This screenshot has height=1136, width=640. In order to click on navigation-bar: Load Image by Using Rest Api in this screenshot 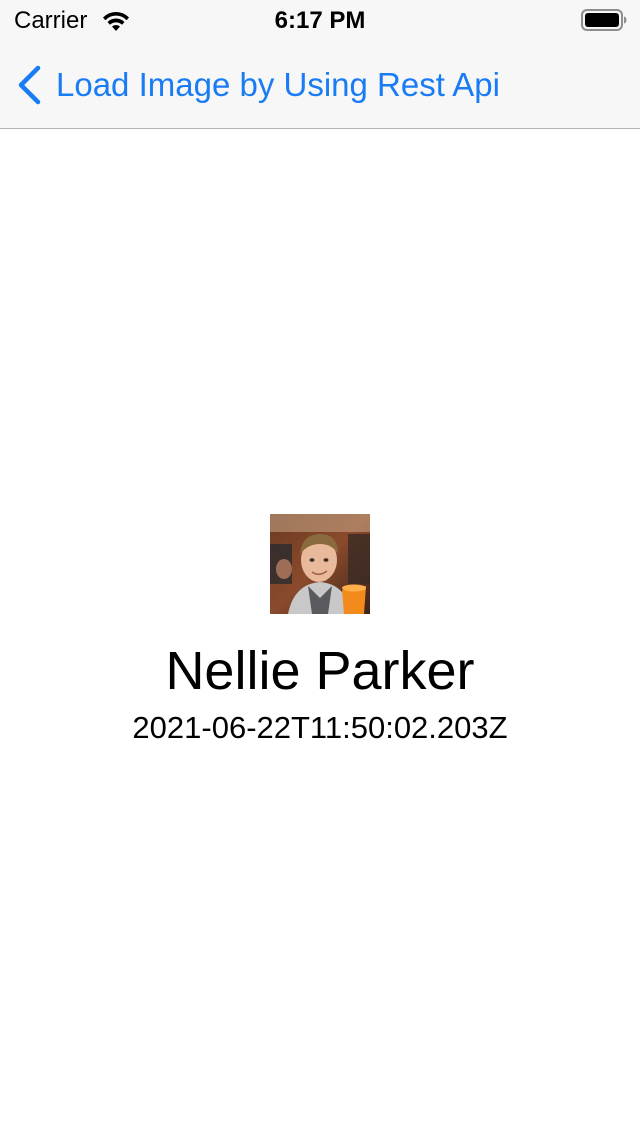, I will do `click(320, 84)`.